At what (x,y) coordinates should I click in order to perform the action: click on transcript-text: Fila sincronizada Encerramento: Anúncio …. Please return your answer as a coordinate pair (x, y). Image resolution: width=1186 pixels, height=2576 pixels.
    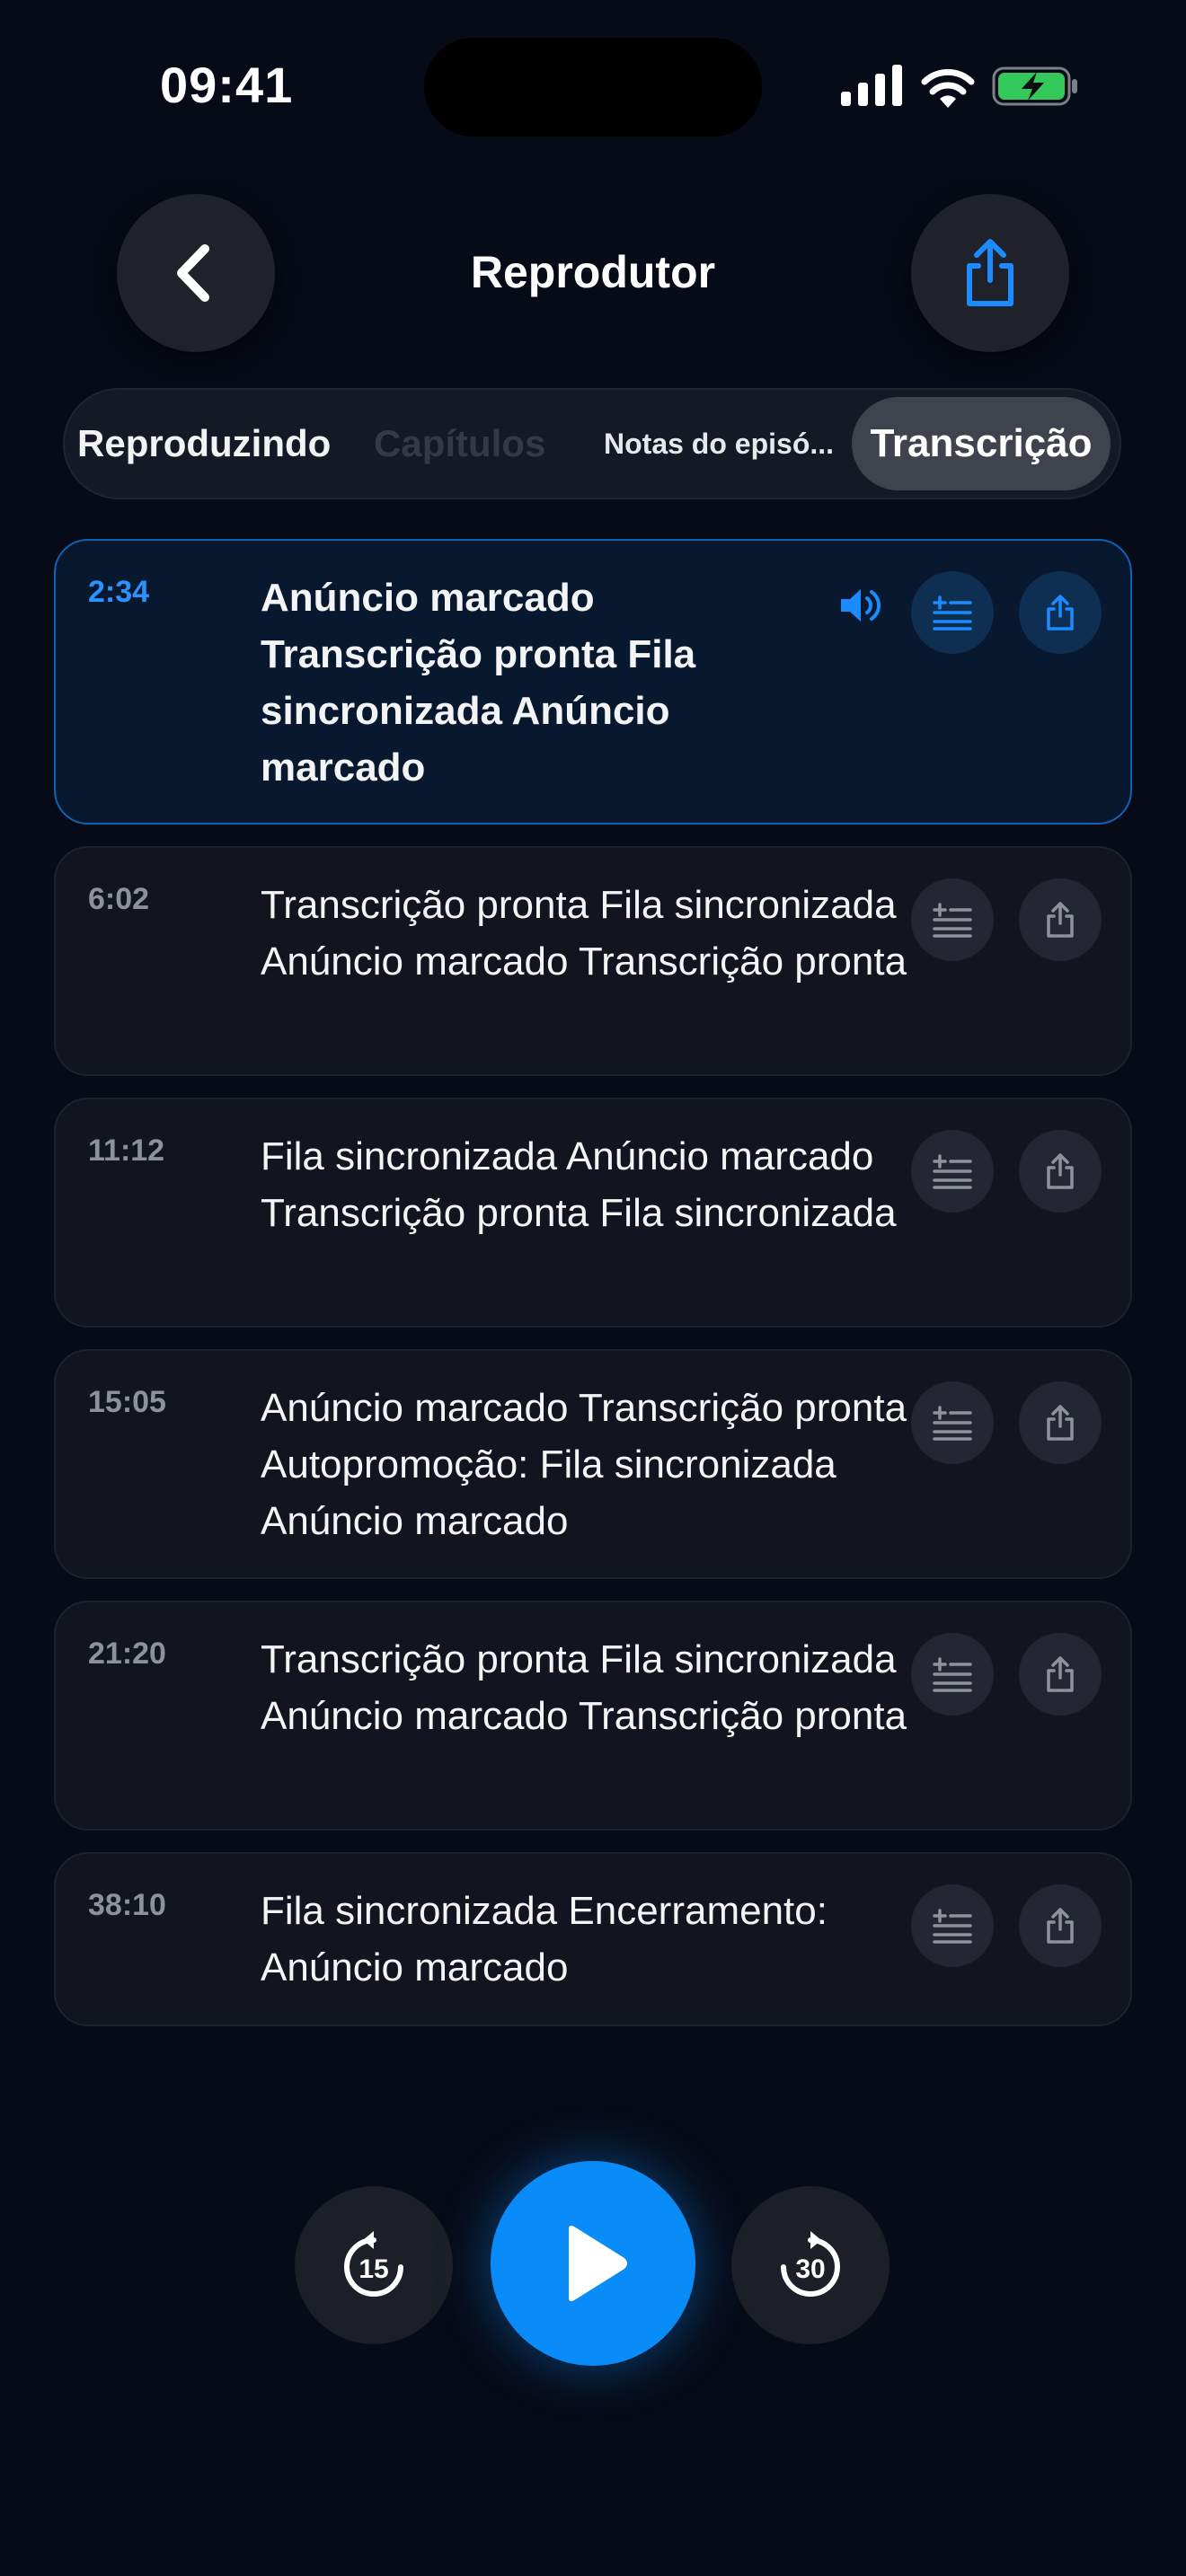
    Looking at the image, I should click on (544, 1939).